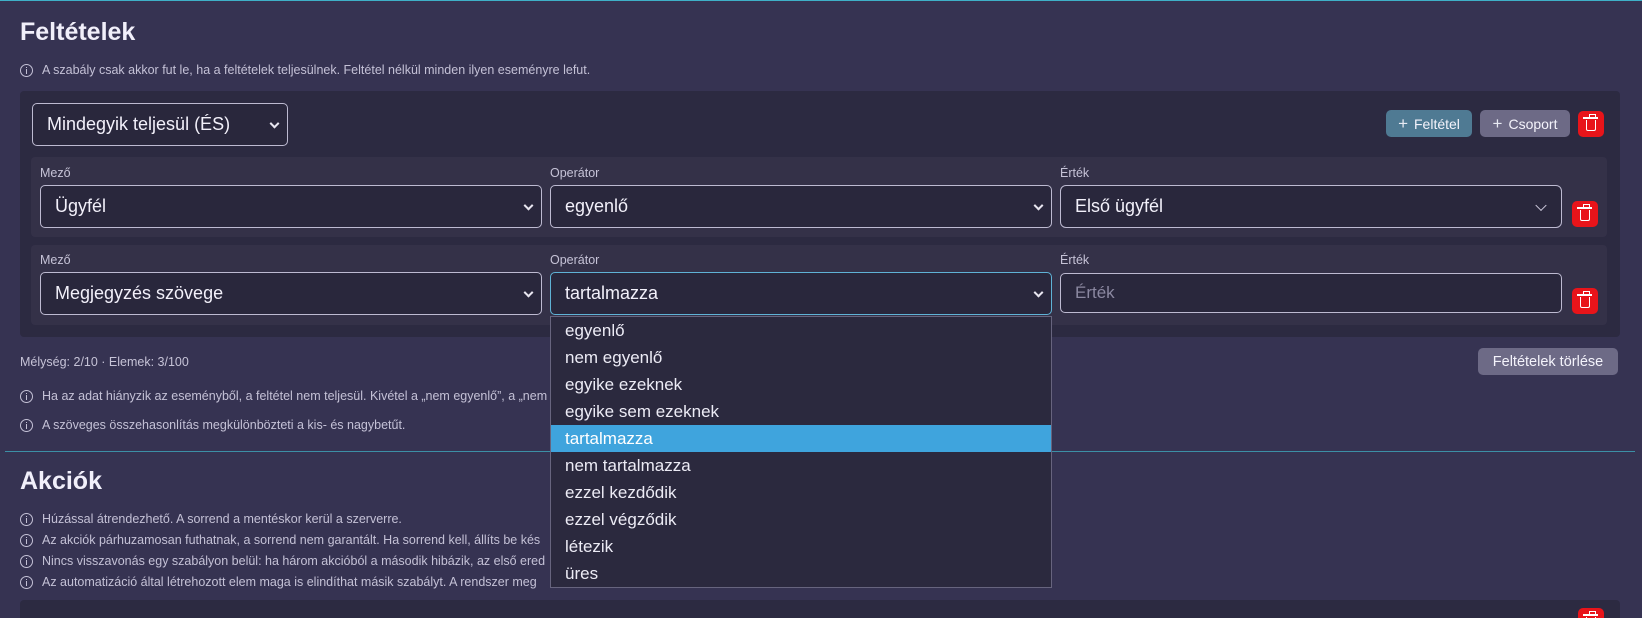 Image resolution: width=1642 pixels, height=618 pixels. I want to click on operator-select-value: tartalmazza, so click(612, 293).